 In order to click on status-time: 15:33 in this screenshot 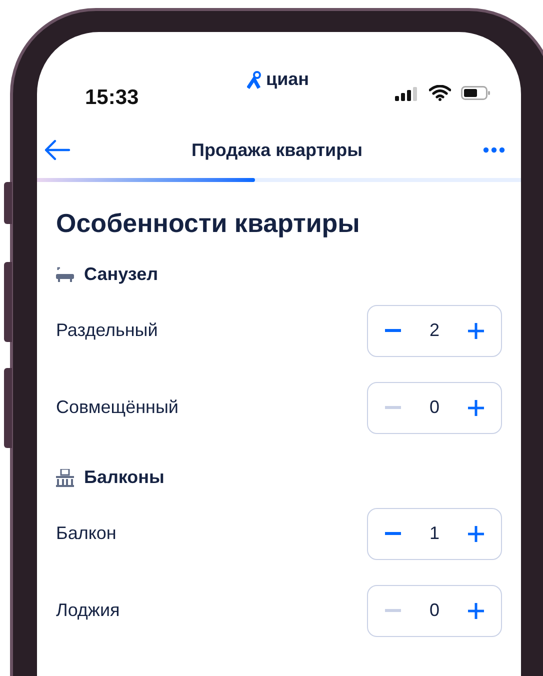, I will do `click(112, 98)`.